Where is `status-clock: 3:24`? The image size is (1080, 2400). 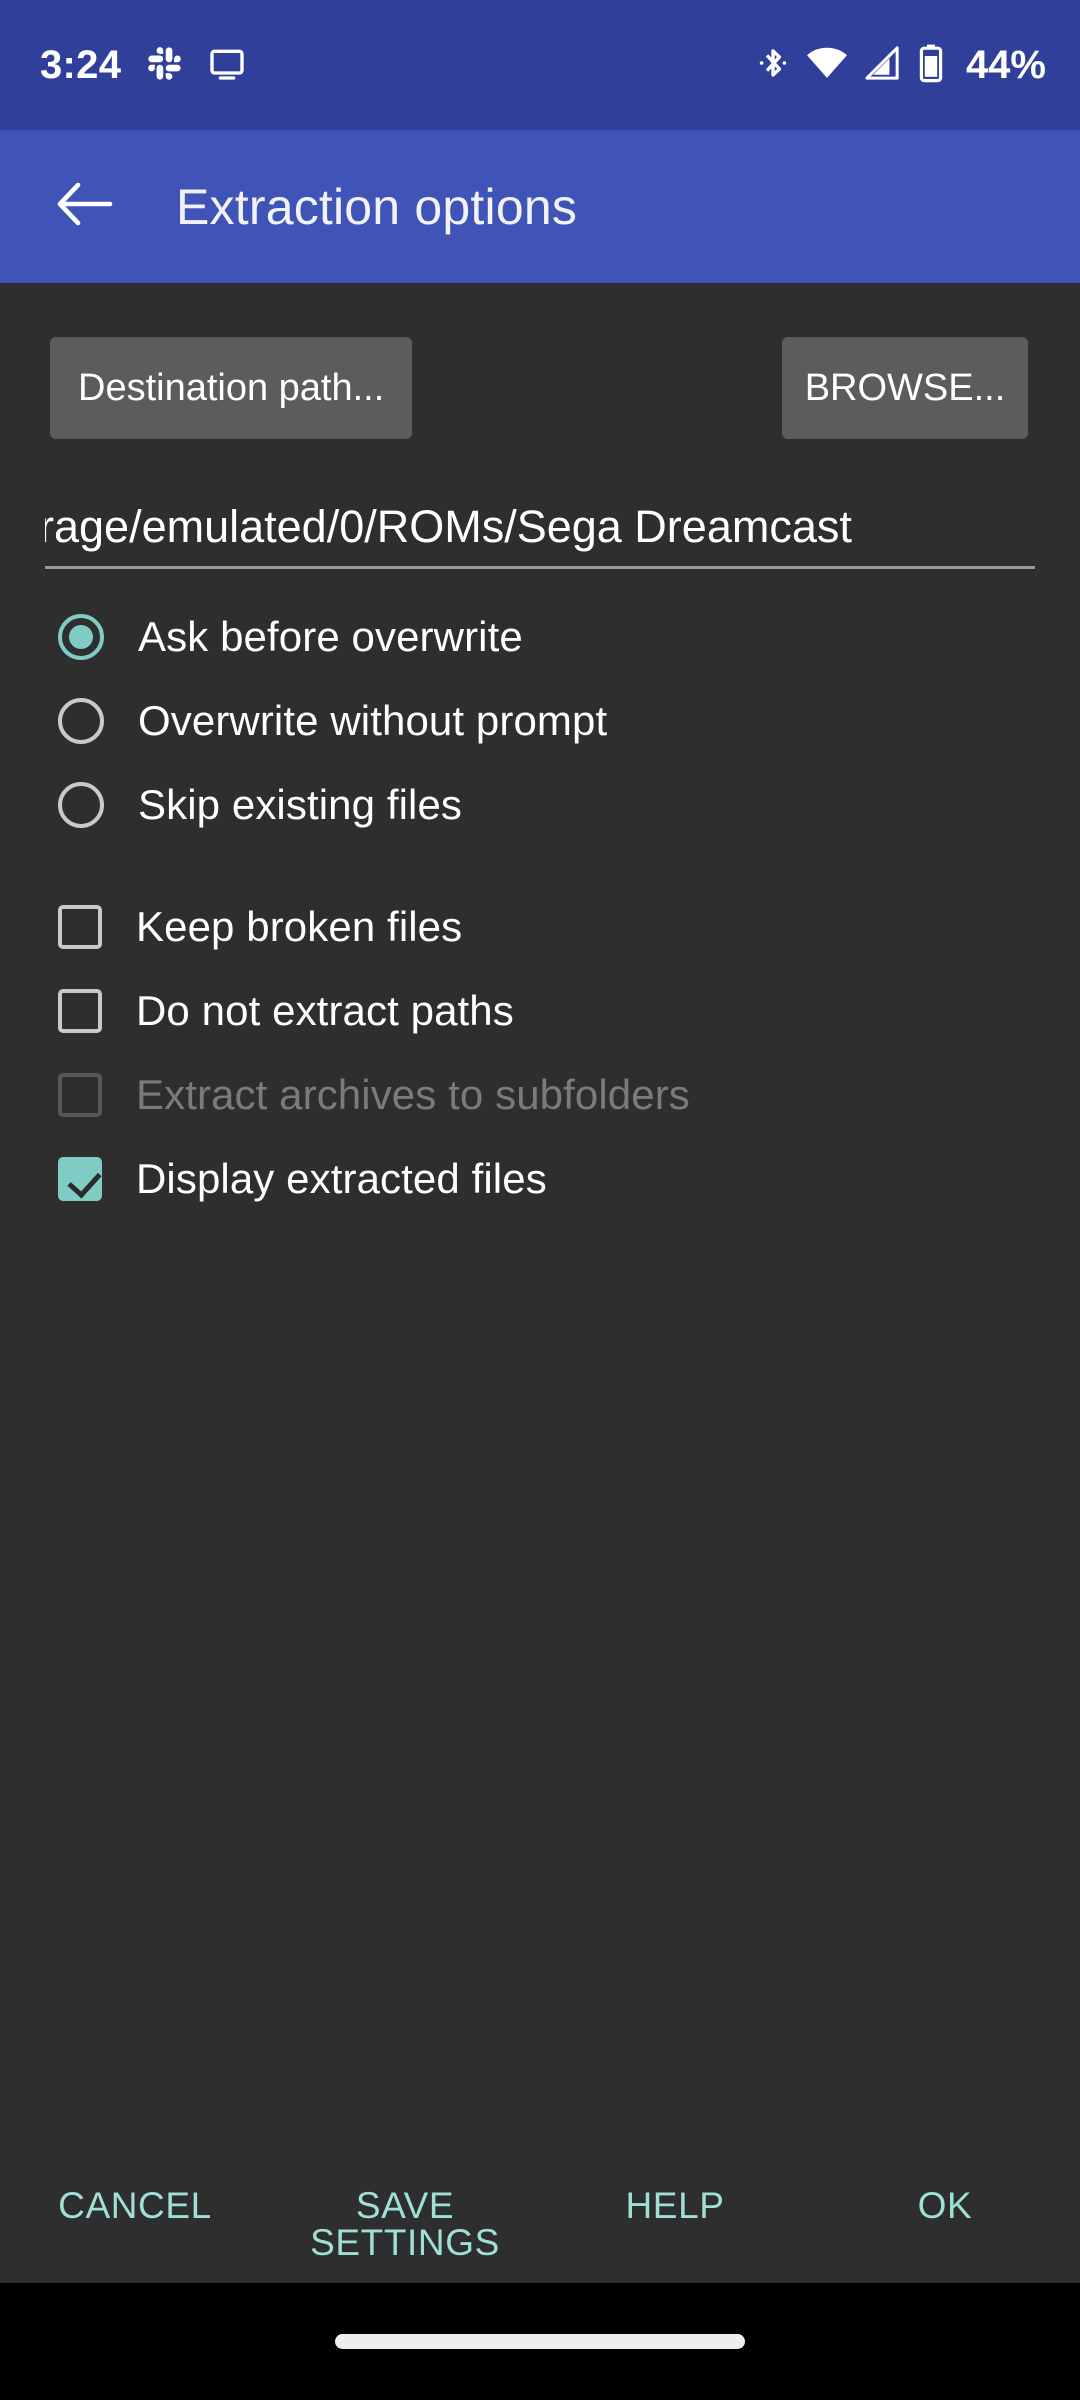
status-clock: 3:24 is located at coordinates (81, 64).